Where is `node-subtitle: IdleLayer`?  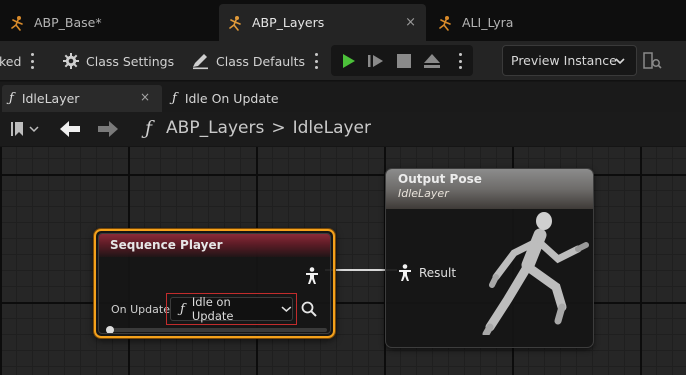 node-subtitle: IdleLayer is located at coordinates (423, 193).